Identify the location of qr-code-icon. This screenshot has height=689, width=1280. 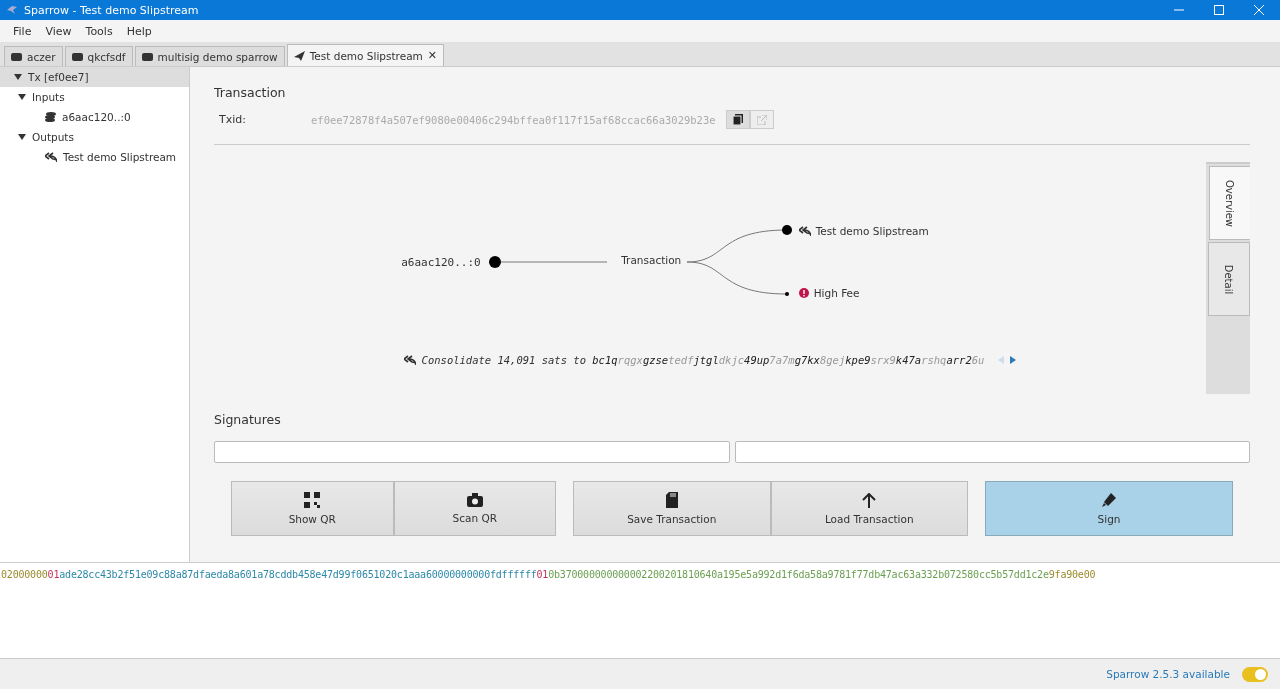
(312, 500).